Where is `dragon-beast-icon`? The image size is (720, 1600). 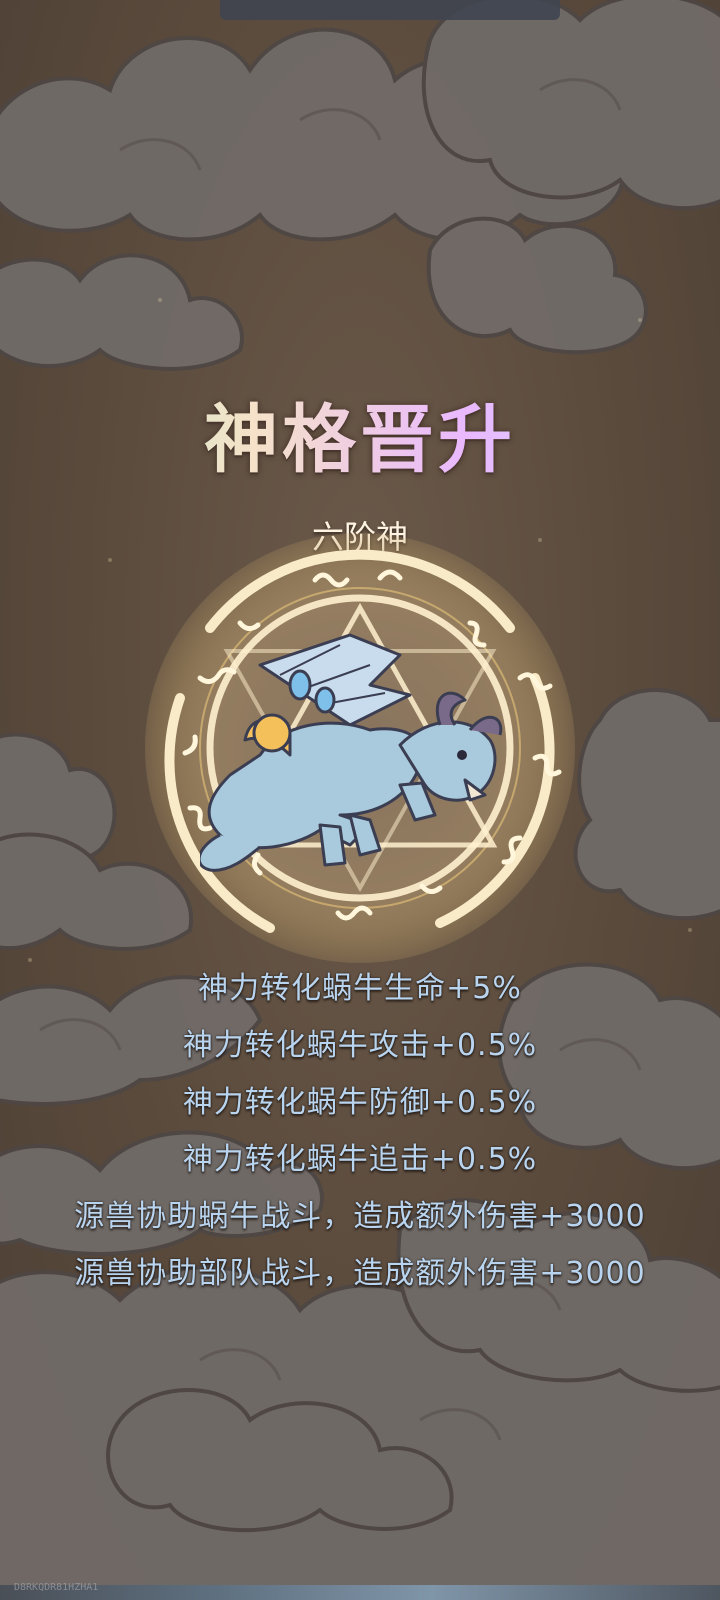 dragon-beast-icon is located at coordinates (351, 752).